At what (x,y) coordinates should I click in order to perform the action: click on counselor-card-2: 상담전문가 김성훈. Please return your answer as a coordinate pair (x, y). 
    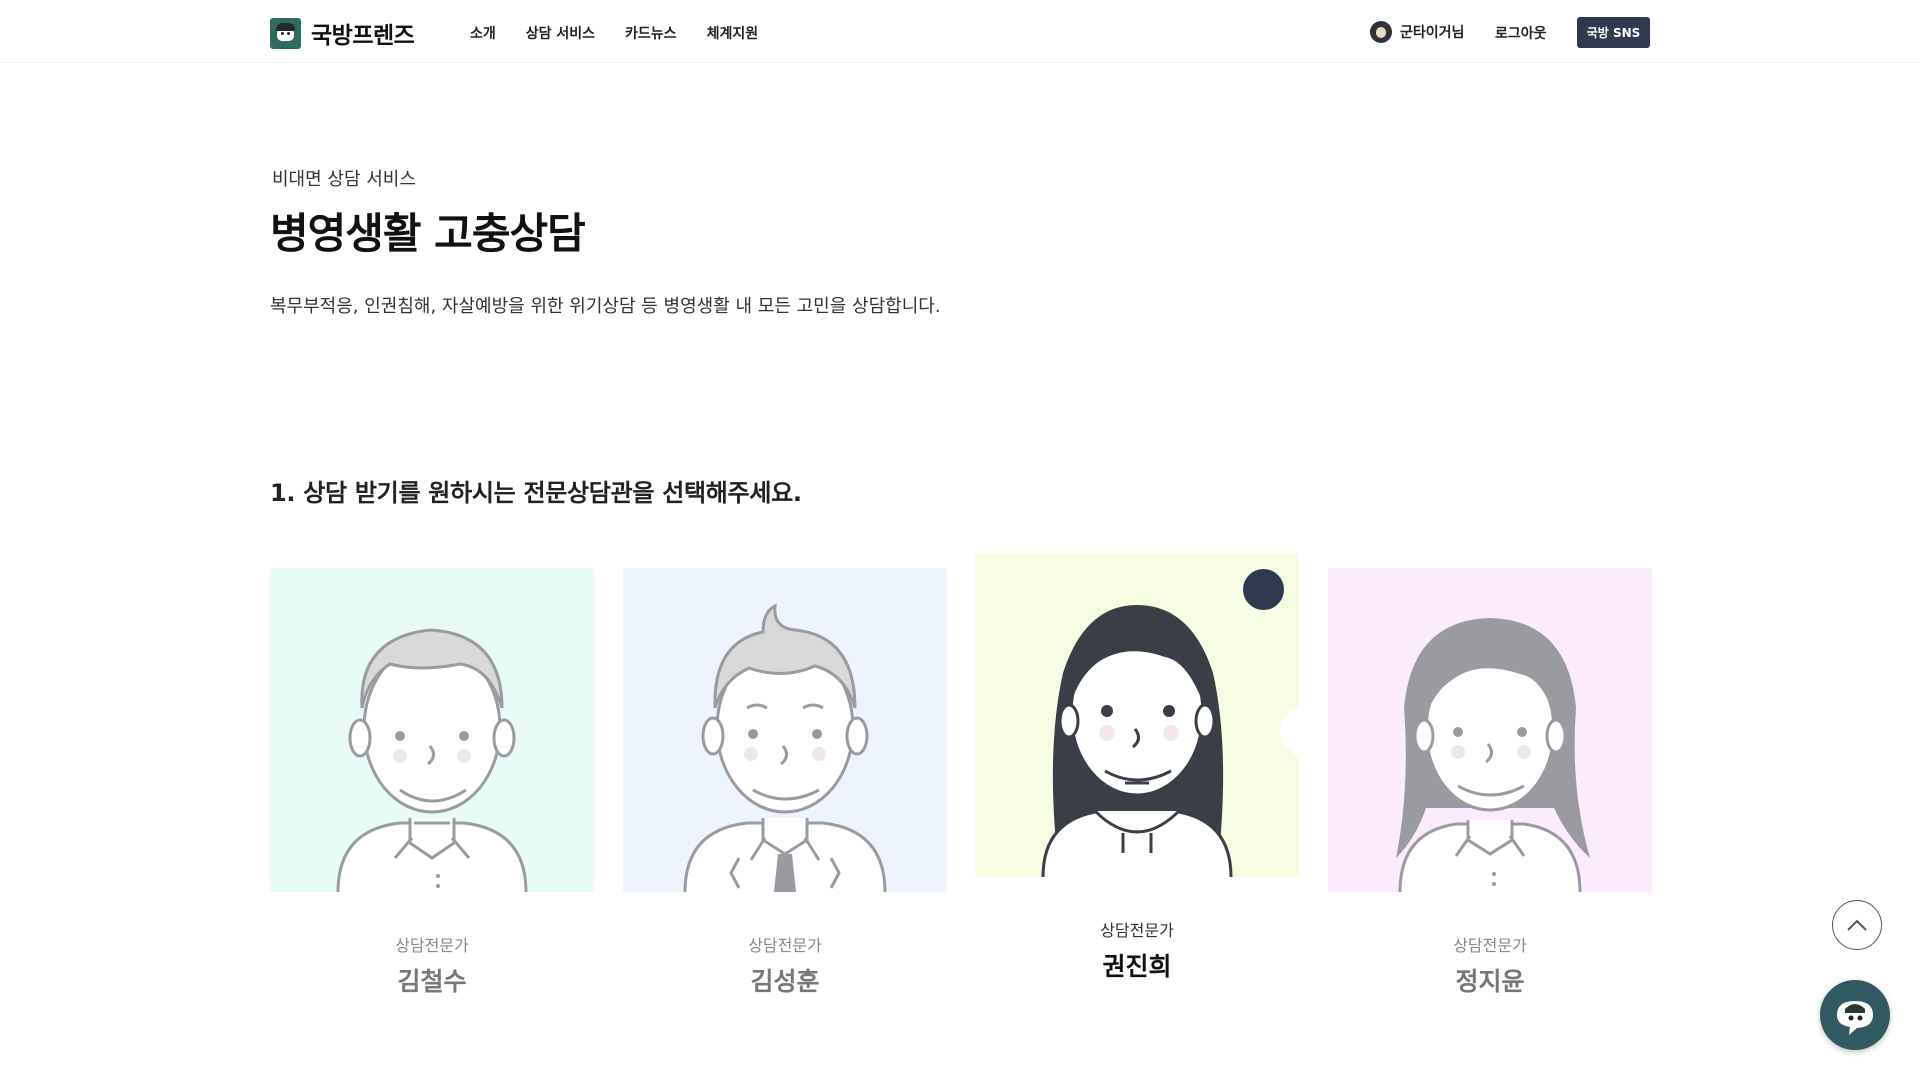
    Looking at the image, I should click on (785, 783).